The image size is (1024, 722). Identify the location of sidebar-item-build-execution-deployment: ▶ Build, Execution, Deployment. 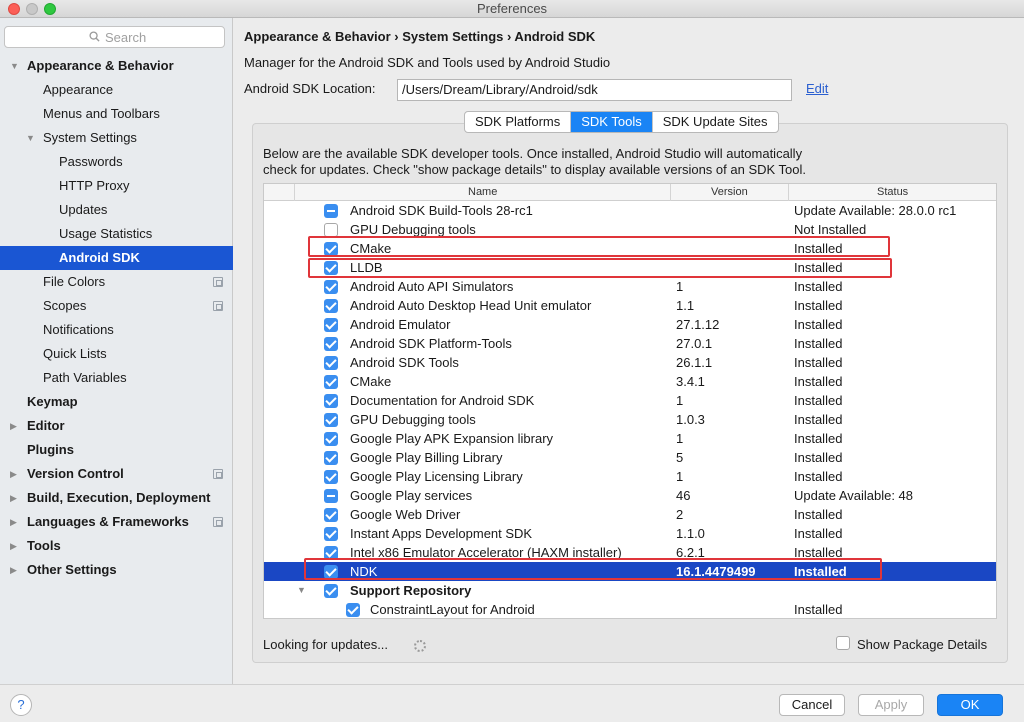
(116, 498).